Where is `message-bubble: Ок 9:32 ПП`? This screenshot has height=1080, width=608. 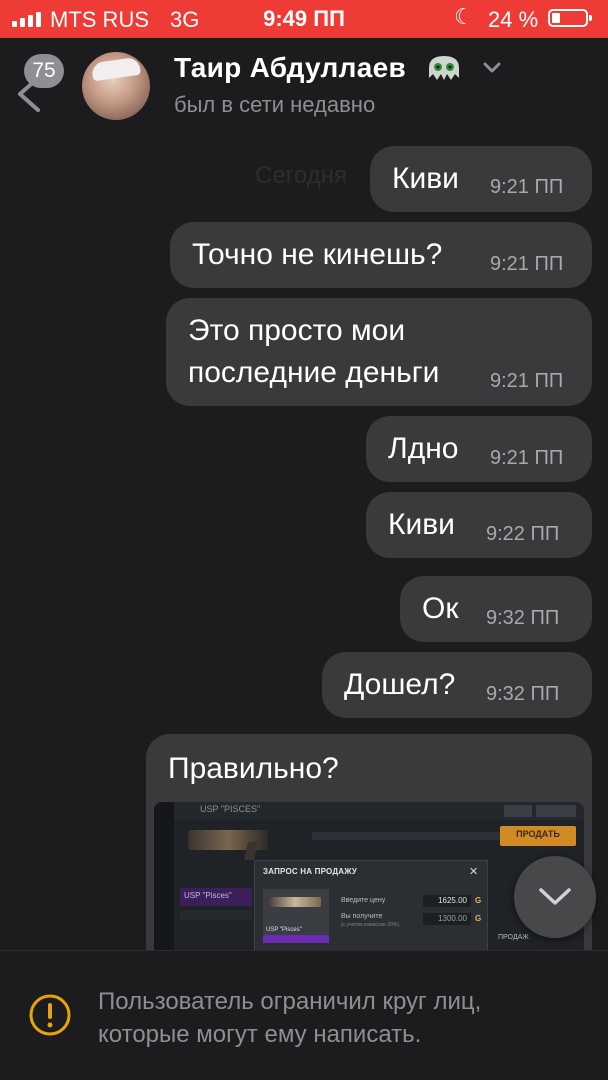
message-bubble: Ок 9:32 ПП is located at coordinates (496, 609).